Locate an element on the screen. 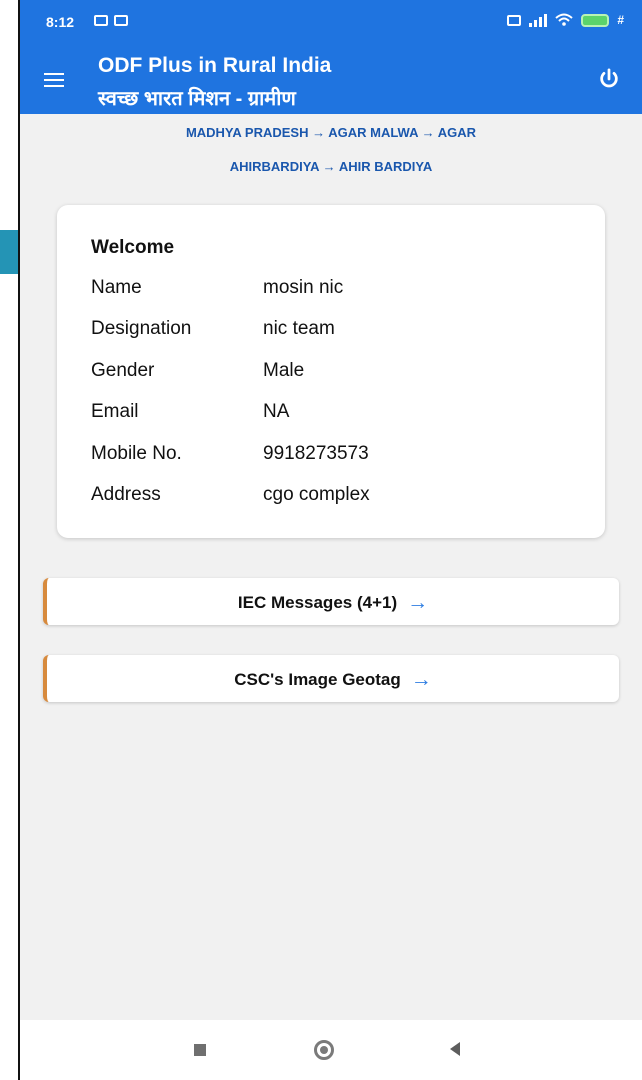  status-bar: 8:12 # is located at coordinates (331, 22).